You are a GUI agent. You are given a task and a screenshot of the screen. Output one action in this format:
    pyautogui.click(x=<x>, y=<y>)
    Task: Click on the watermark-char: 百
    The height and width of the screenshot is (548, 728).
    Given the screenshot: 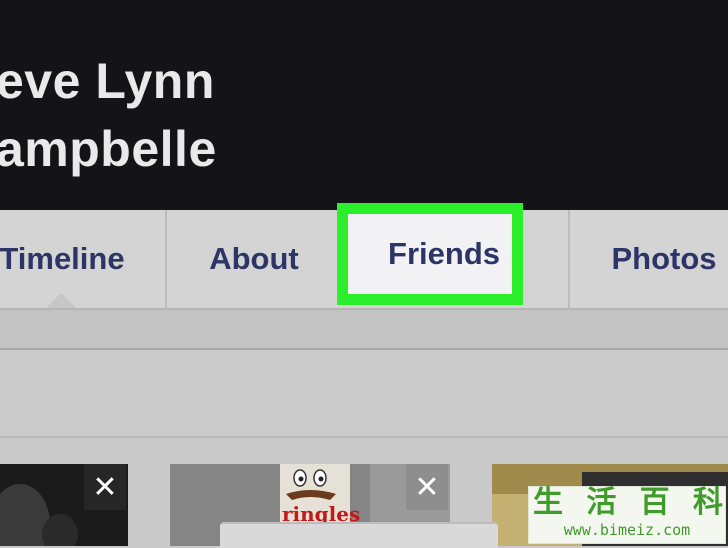 What is the action you would take?
    pyautogui.click(x=654, y=502)
    